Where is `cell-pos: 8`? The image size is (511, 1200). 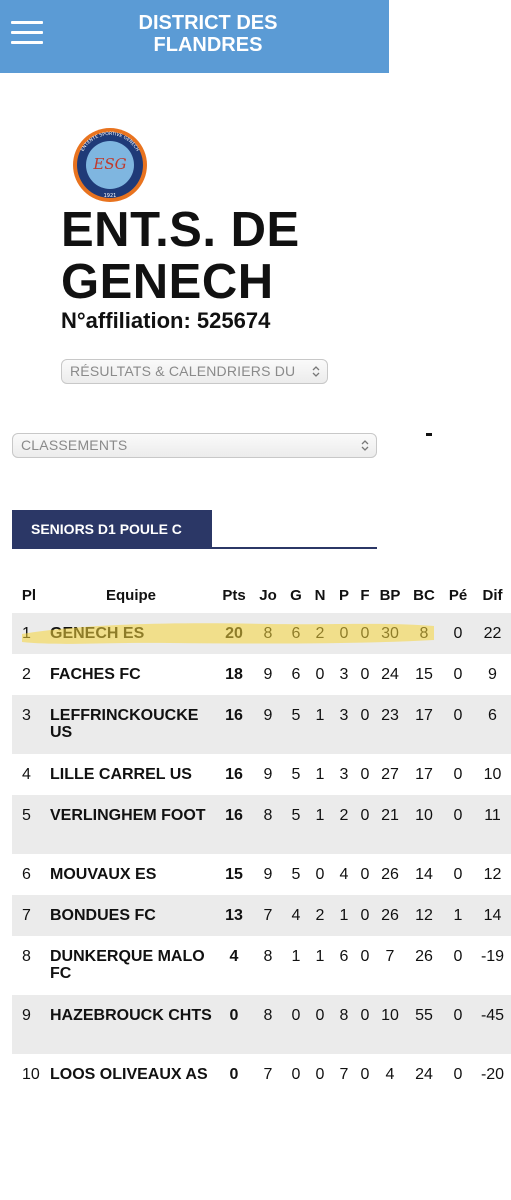 cell-pos: 8 is located at coordinates (26, 956).